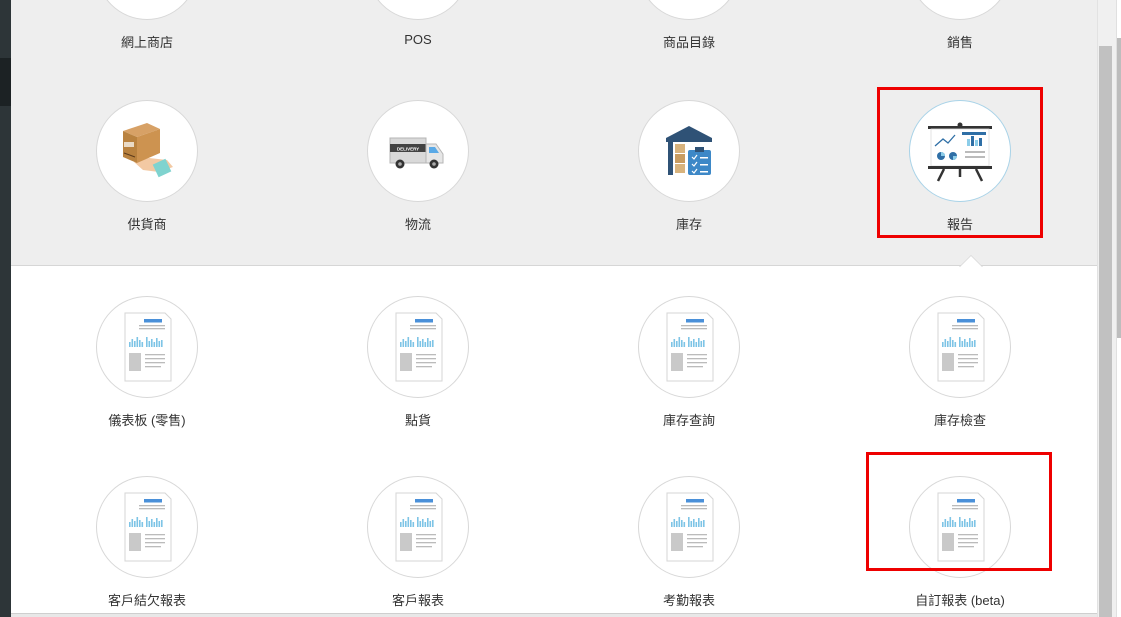 This screenshot has height=617, width=1121. Describe the element at coordinates (146, 42) in the screenshot. I see `module-label: 網上商店` at that location.